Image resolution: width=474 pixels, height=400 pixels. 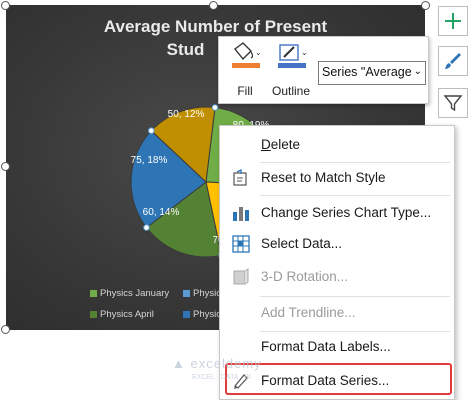 I want to click on filter-icon, so click(x=453, y=103).